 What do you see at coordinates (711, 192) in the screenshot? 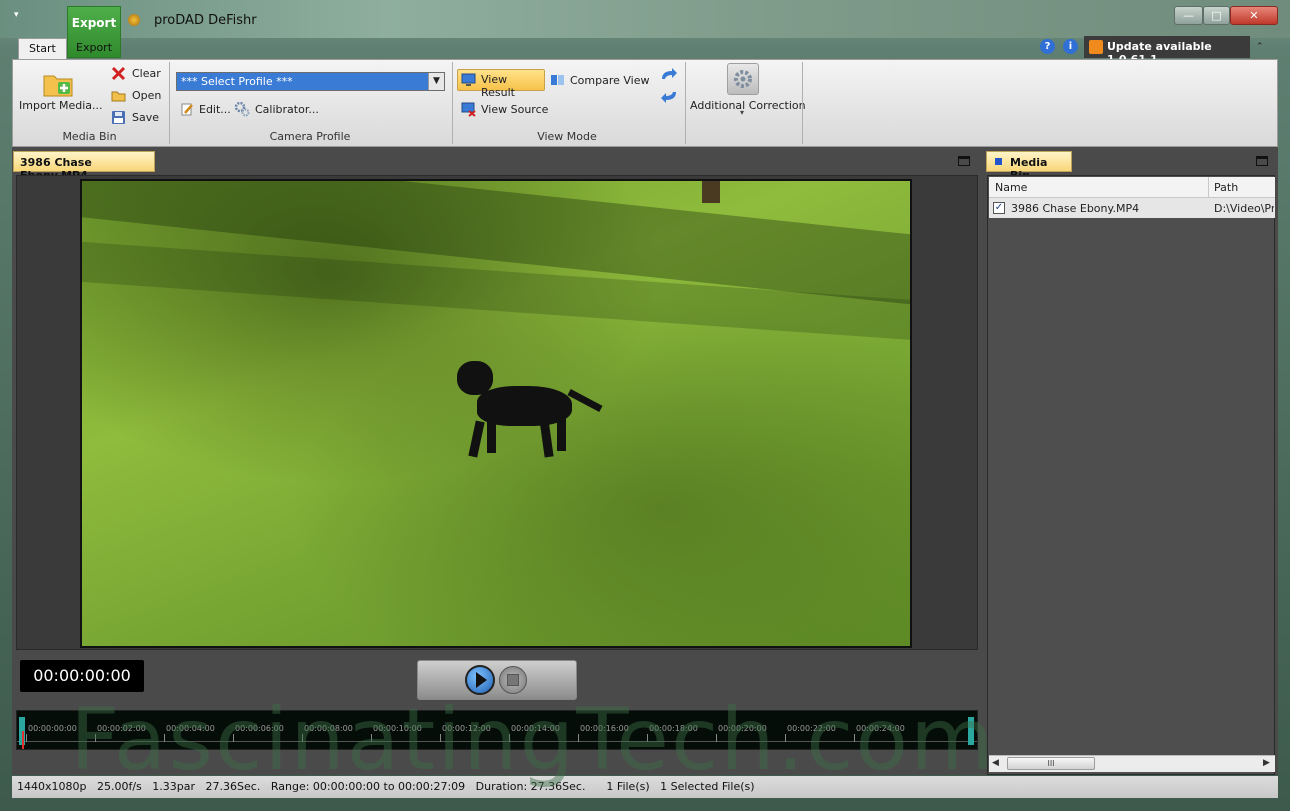
I see `tree-trunk` at bounding box center [711, 192].